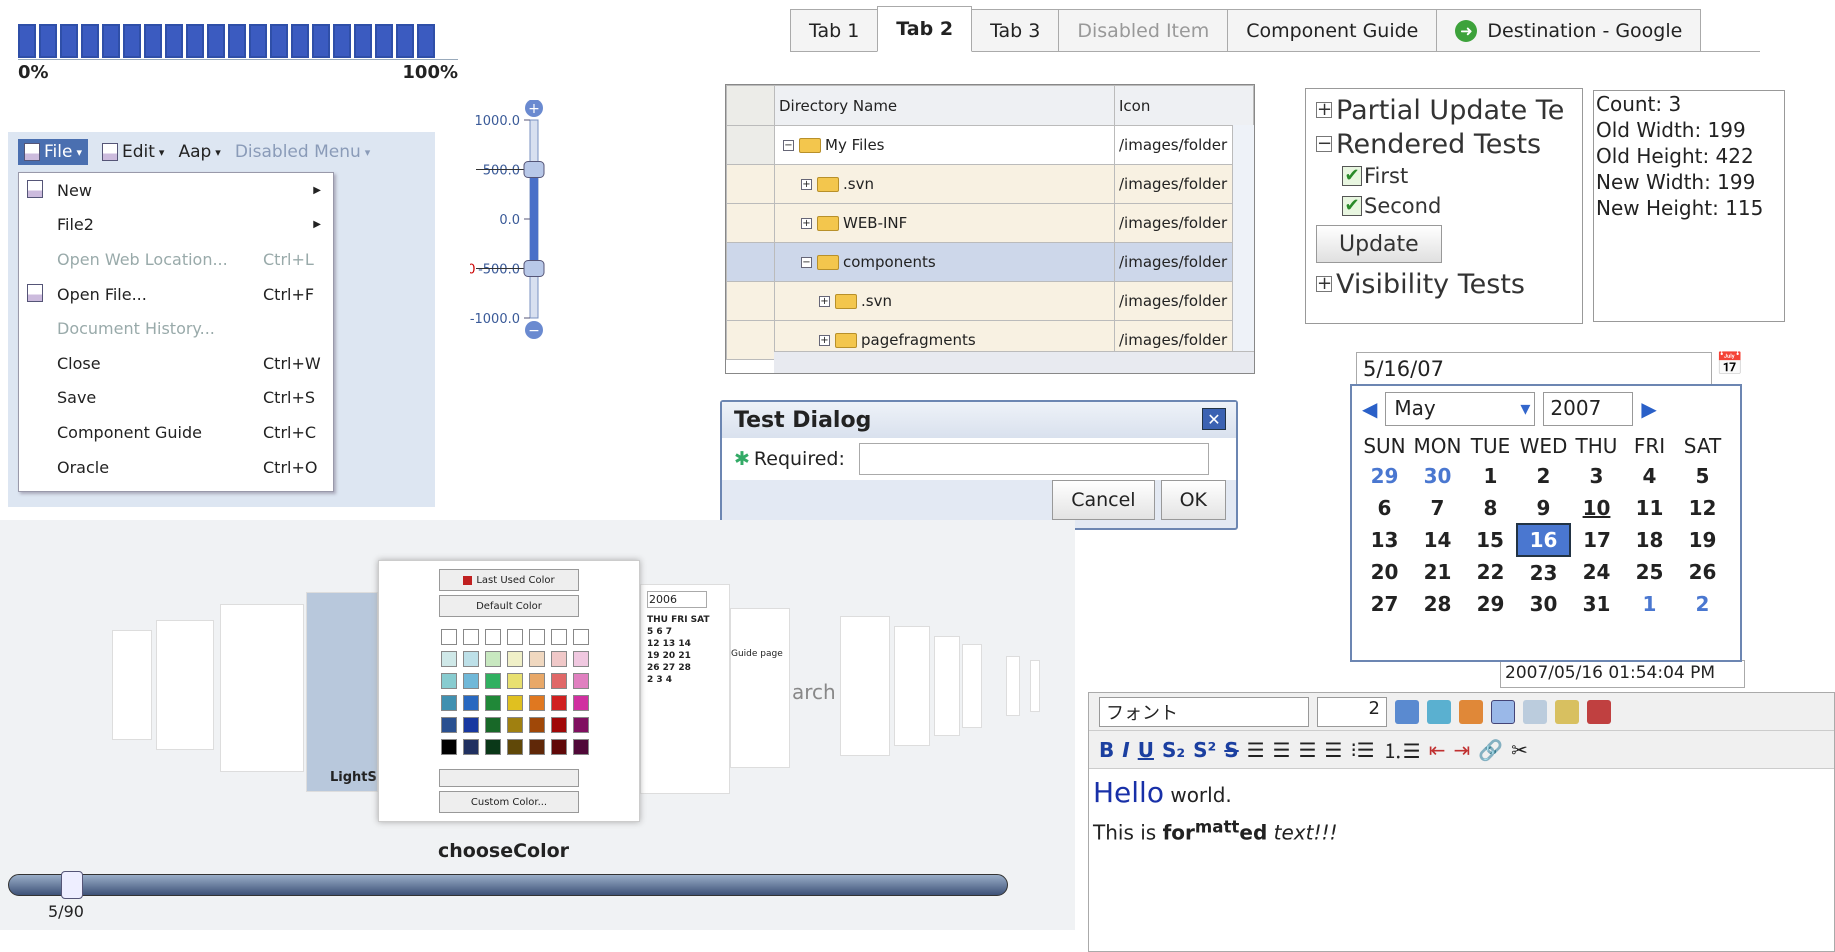 This screenshot has height=952, width=1835. I want to click on month-select: May ▾, so click(1460, 409).